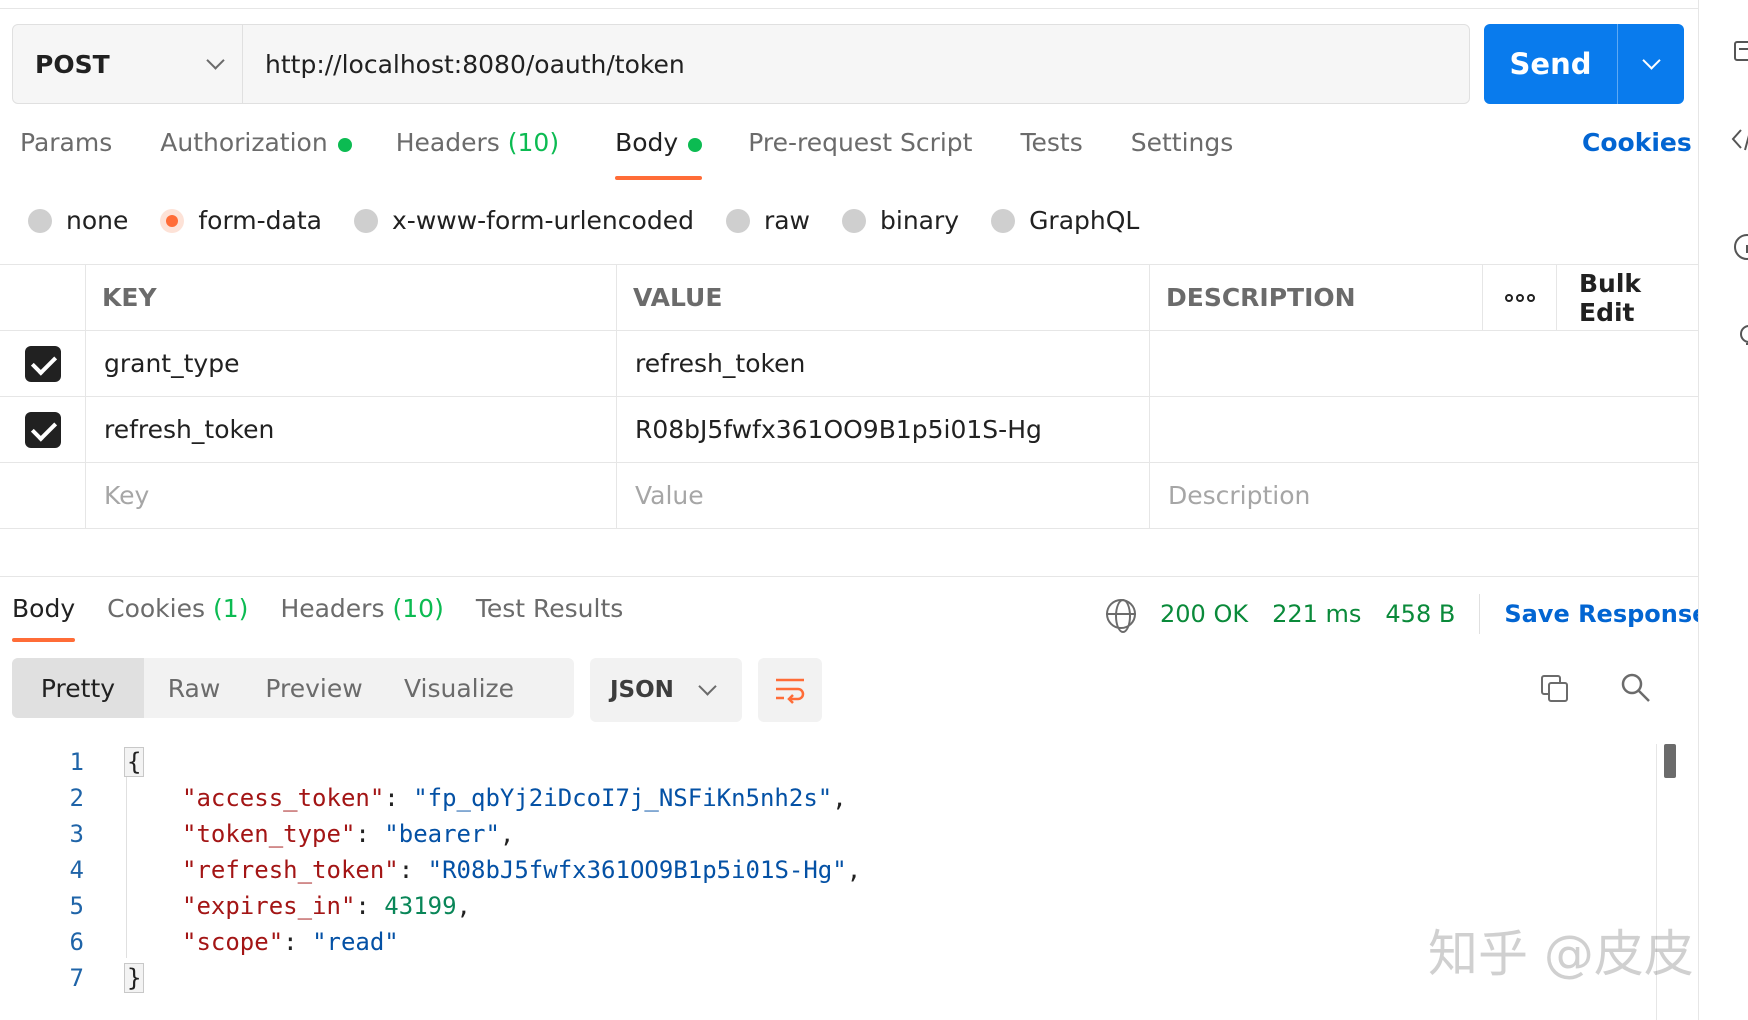 The height and width of the screenshot is (1020, 1748). I want to click on json-value: "bearer", so click(442, 834).